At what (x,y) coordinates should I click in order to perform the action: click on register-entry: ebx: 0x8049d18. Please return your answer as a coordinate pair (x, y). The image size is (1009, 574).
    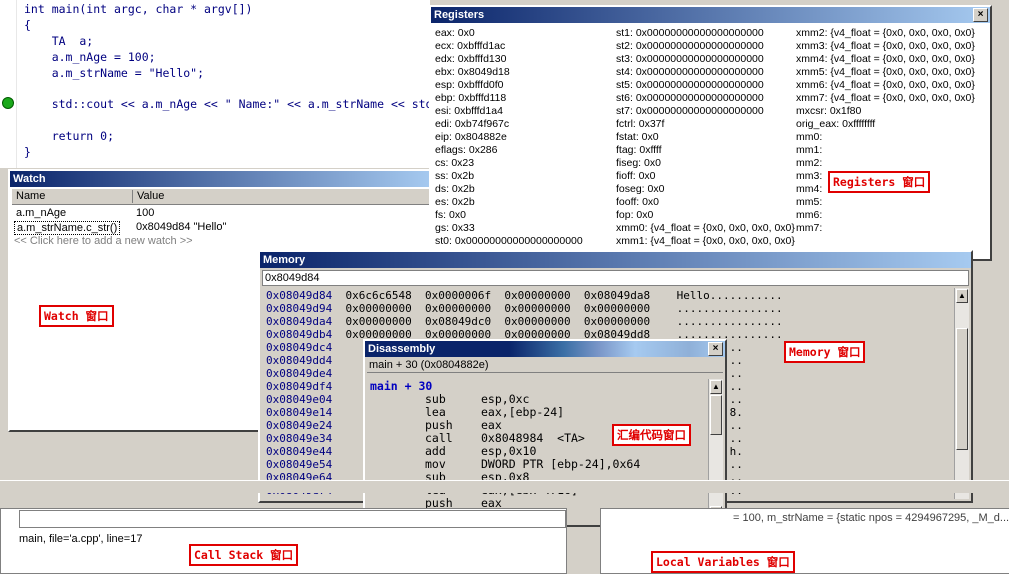
    Looking at the image, I should click on (472, 72).